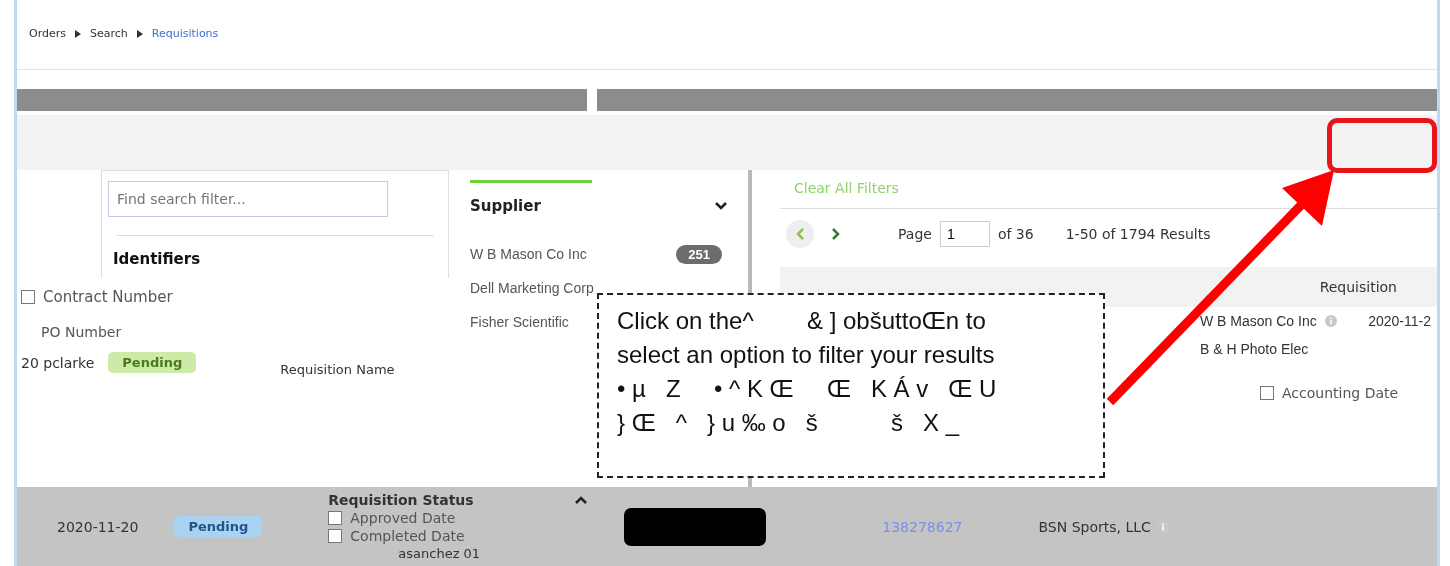 Image resolution: width=1450 pixels, height=566 pixels. I want to click on table-cell-text: asanchez 01, so click(439, 553).